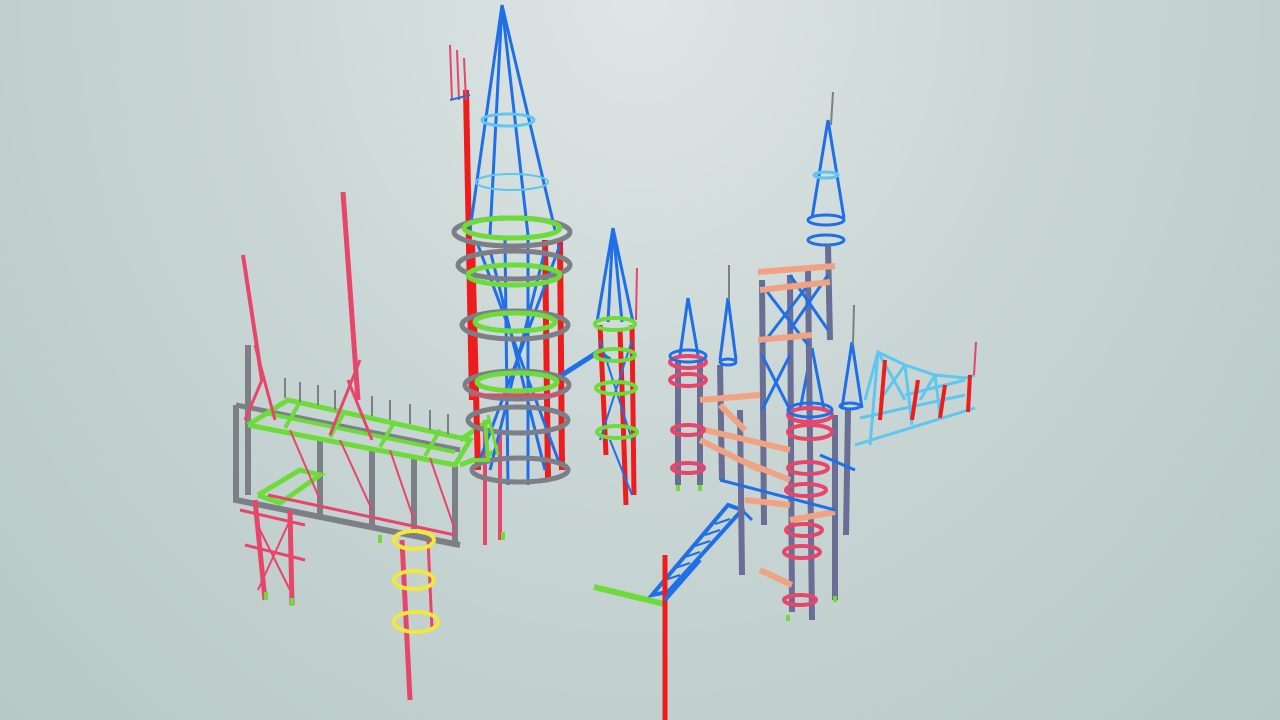 The image size is (1280, 720). What do you see at coordinates (369, 398) in the screenshot?
I see `pink-frame-block` at bounding box center [369, 398].